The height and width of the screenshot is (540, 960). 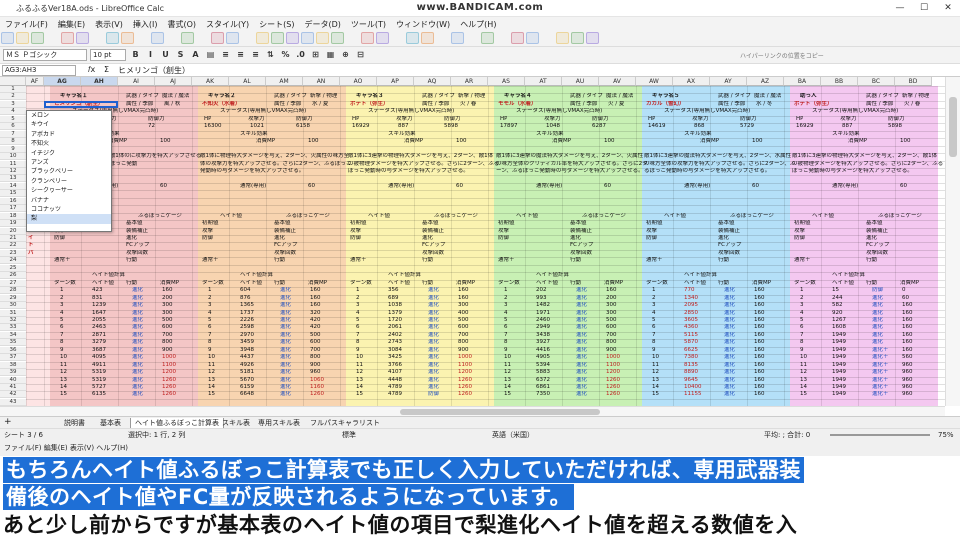 I want to click on mp-value-cell: 1060, so click(x=317, y=380).